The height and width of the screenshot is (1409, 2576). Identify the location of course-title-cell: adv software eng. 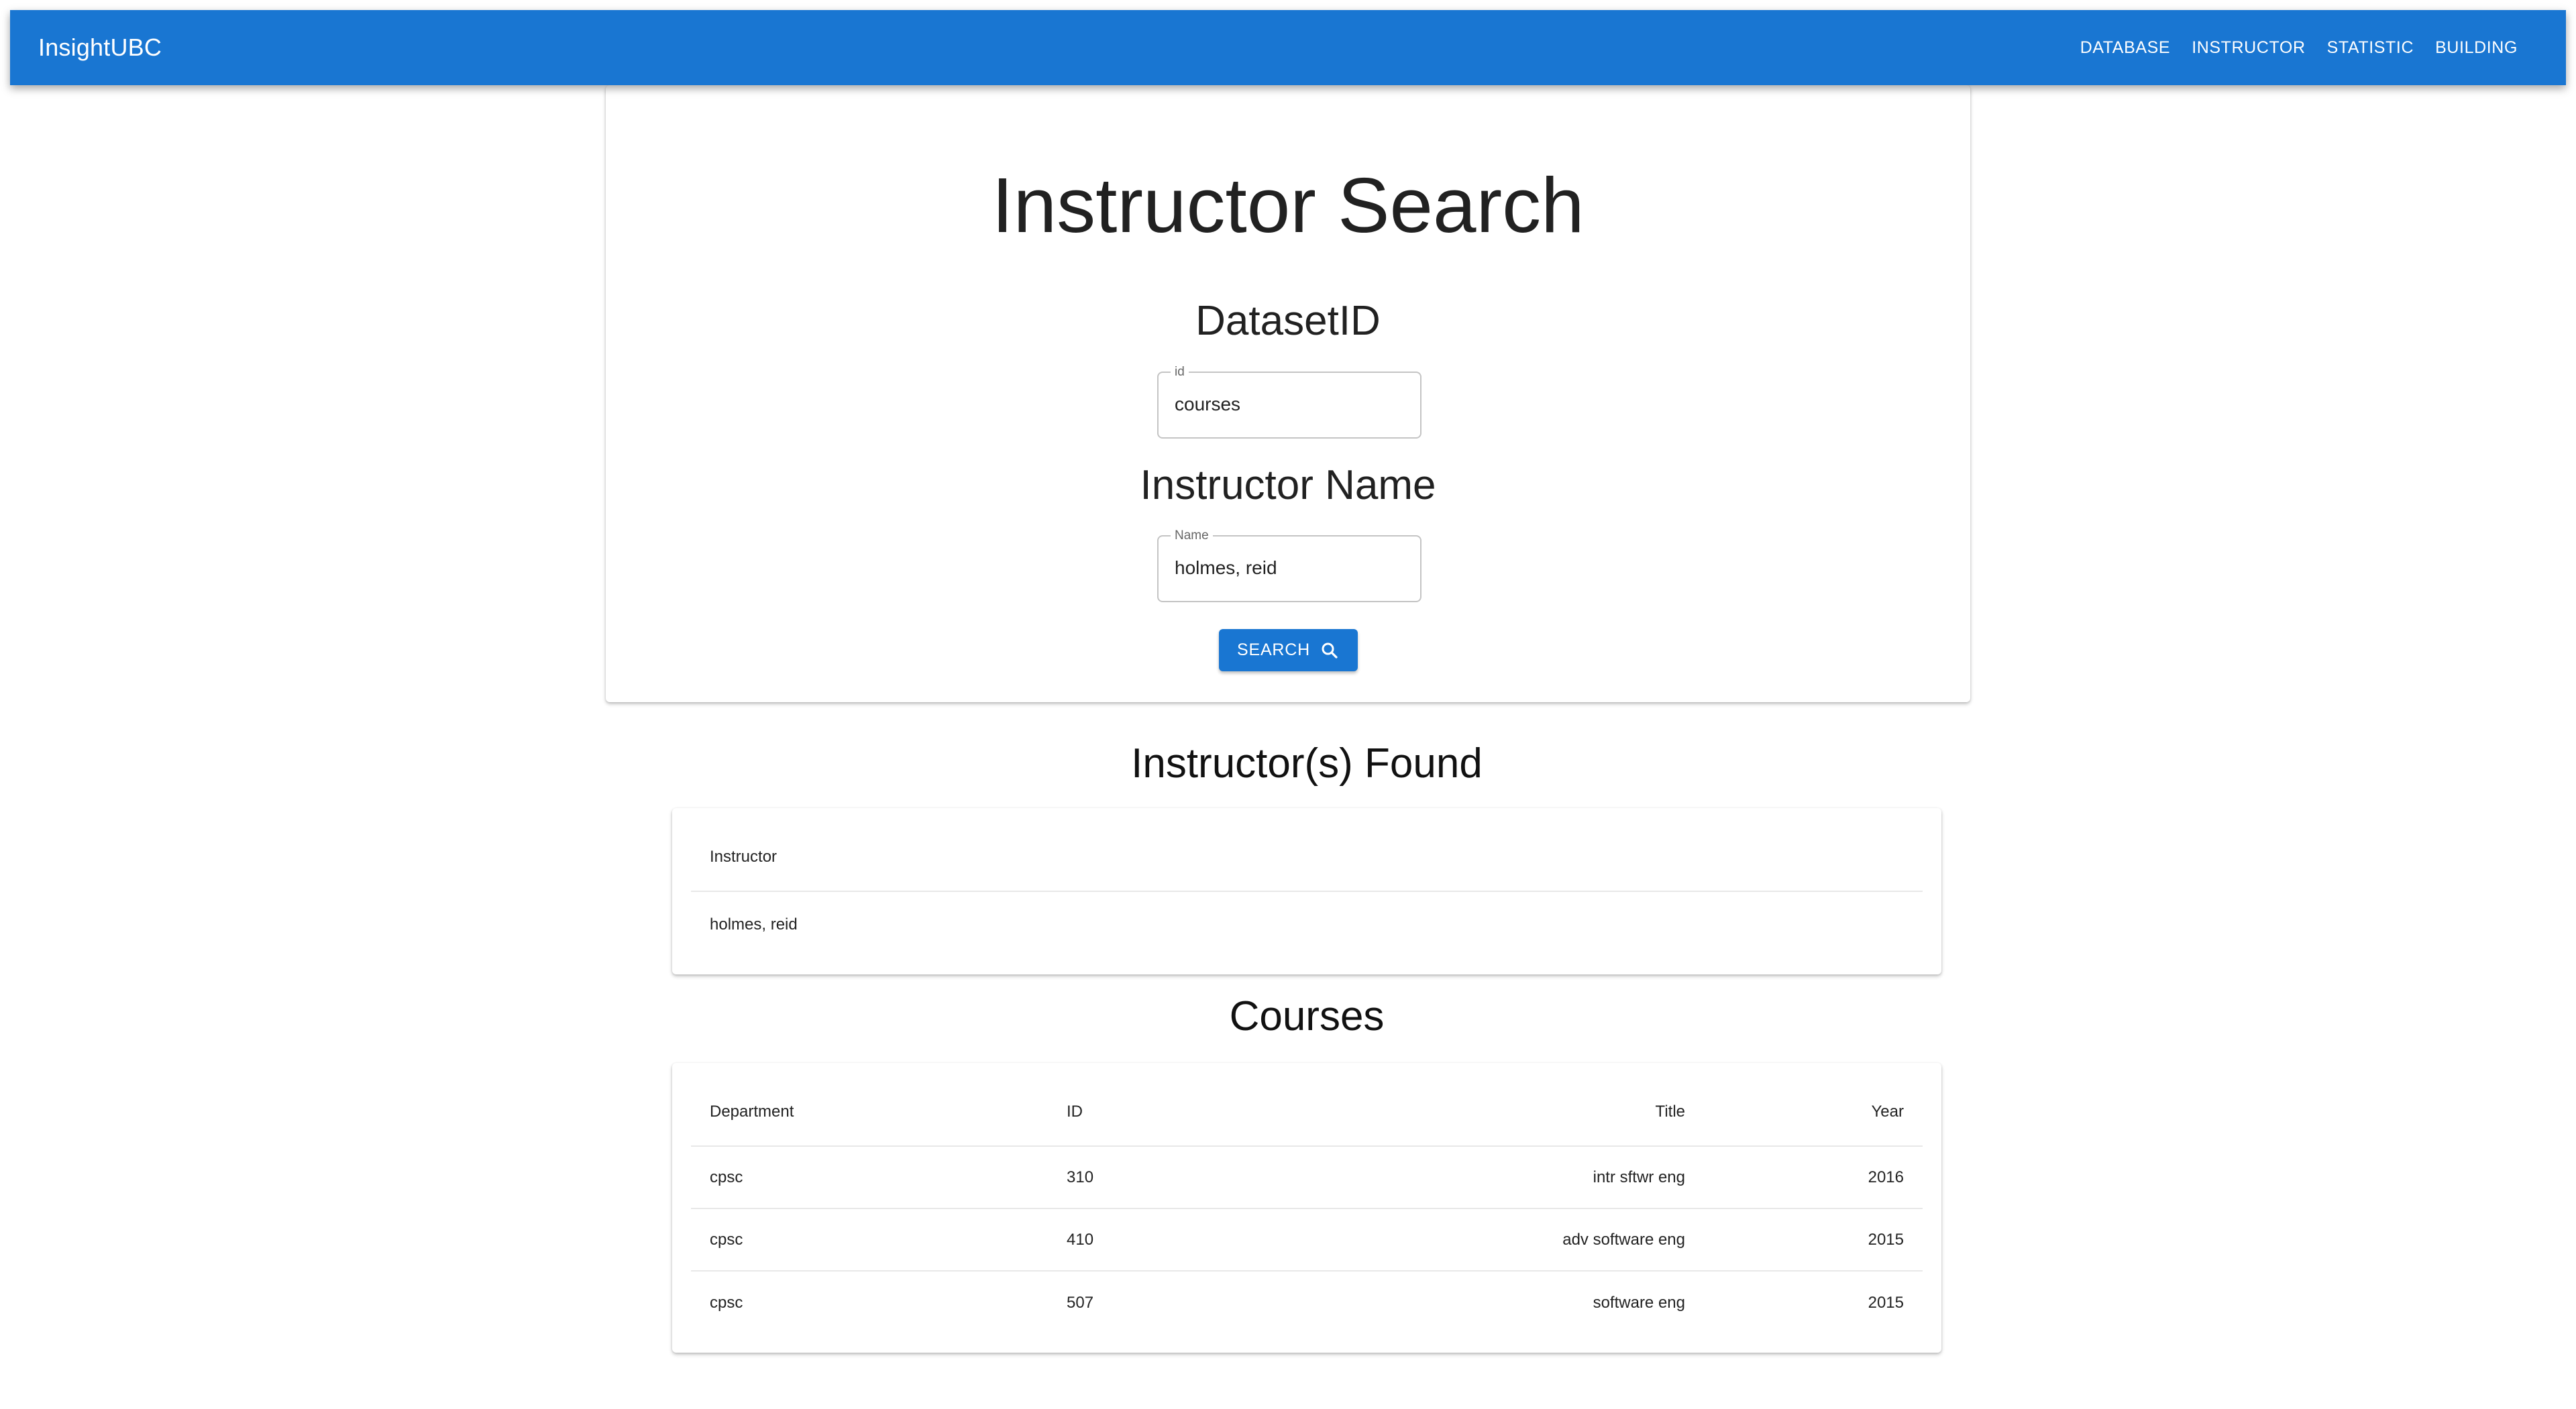
(1623, 1239).